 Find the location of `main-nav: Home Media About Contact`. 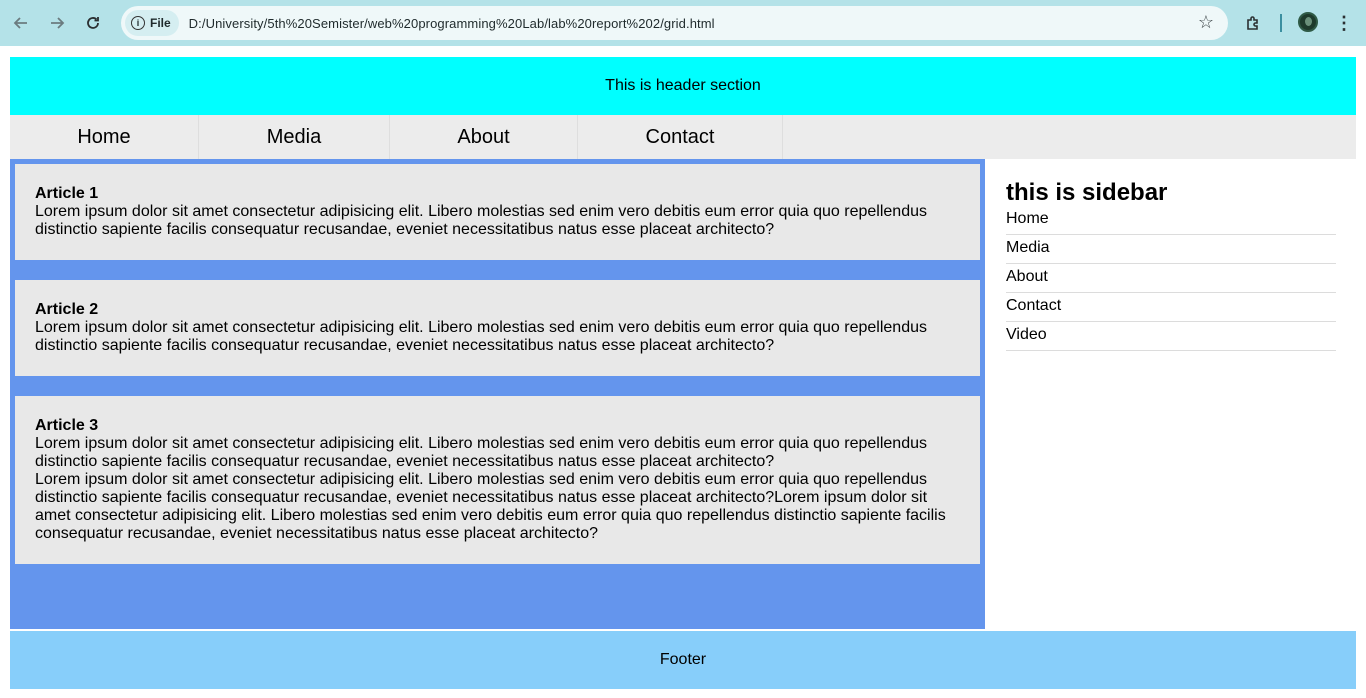

main-nav: Home Media About Contact is located at coordinates (683, 137).